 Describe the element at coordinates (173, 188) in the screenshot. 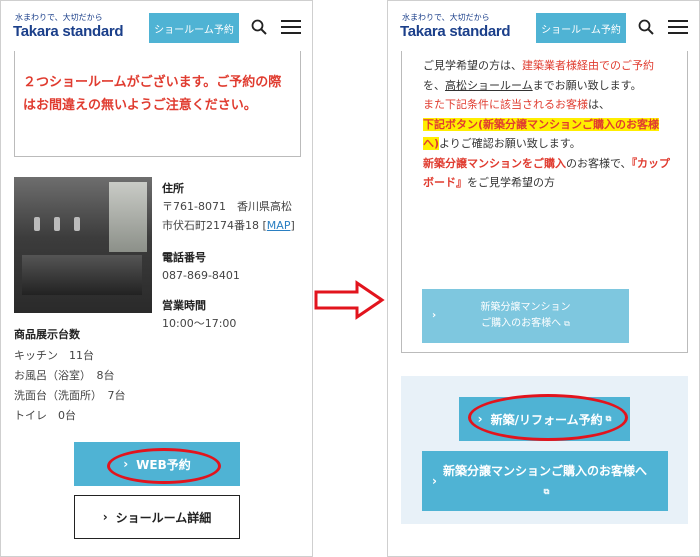

I see `address-label: 住所` at that location.